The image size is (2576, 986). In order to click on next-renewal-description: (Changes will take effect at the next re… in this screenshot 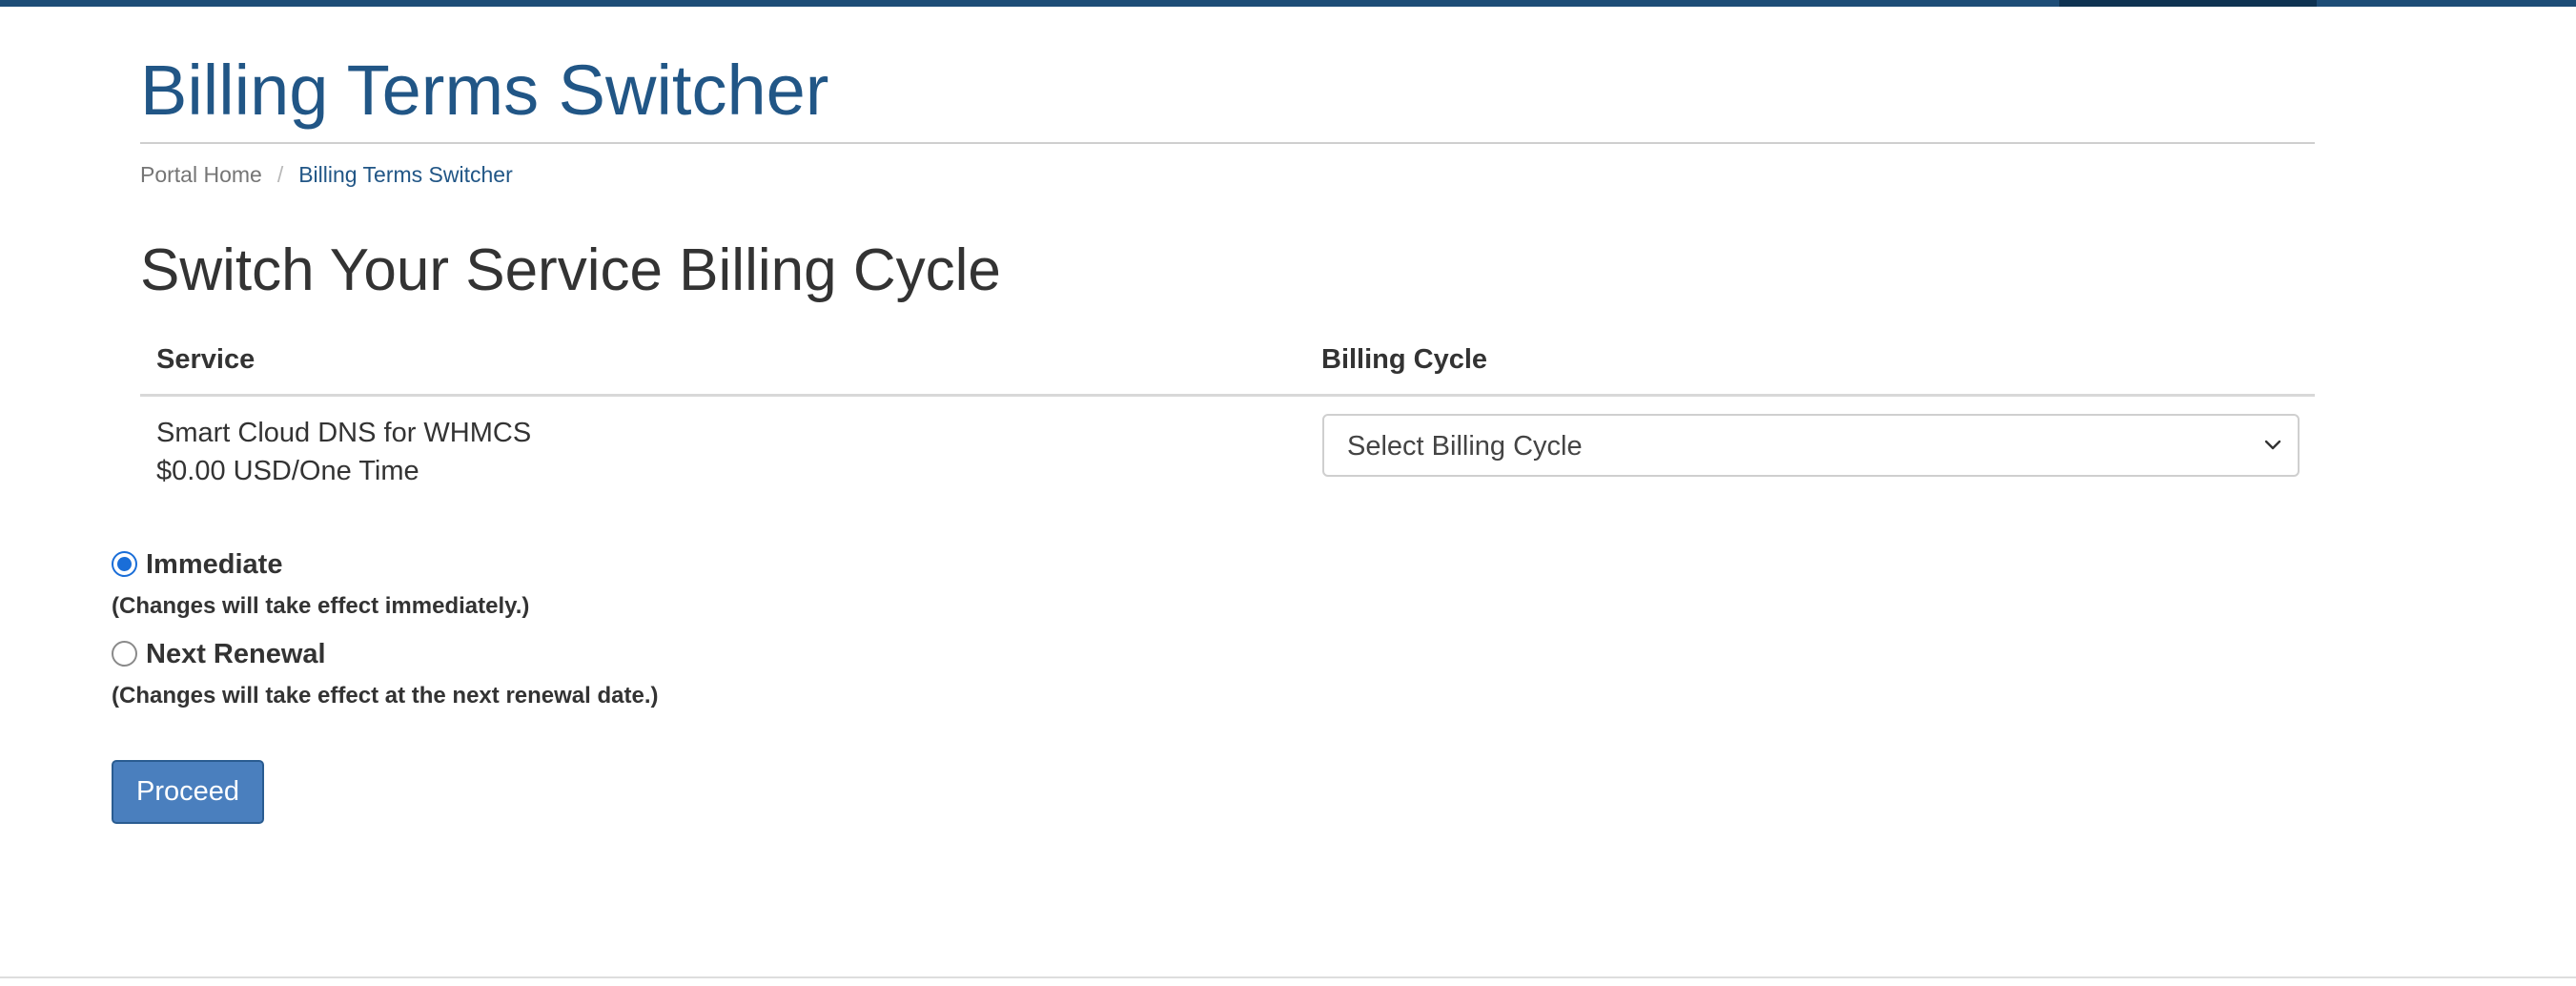, I will do `click(386, 696)`.